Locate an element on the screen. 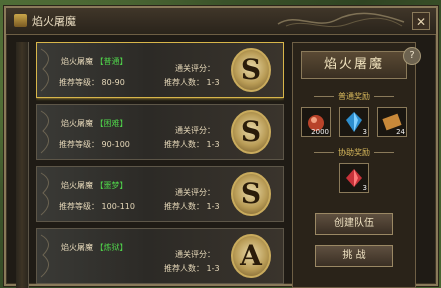 The image size is (441, 288). create-team-button: 创建队伍 is located at coordinates (354, 224).